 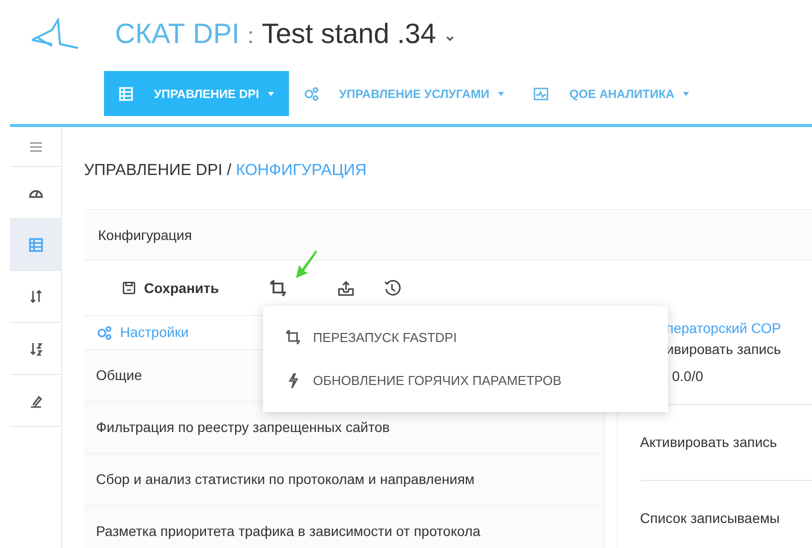 What do you see at coordinates (476, 380) in the screenshot?
I see `menu-item: ОБНОВЛЕНИЕ ГОРЯЧИХ ПАРАМЕТРОВ` at bounding box center [476, 380].